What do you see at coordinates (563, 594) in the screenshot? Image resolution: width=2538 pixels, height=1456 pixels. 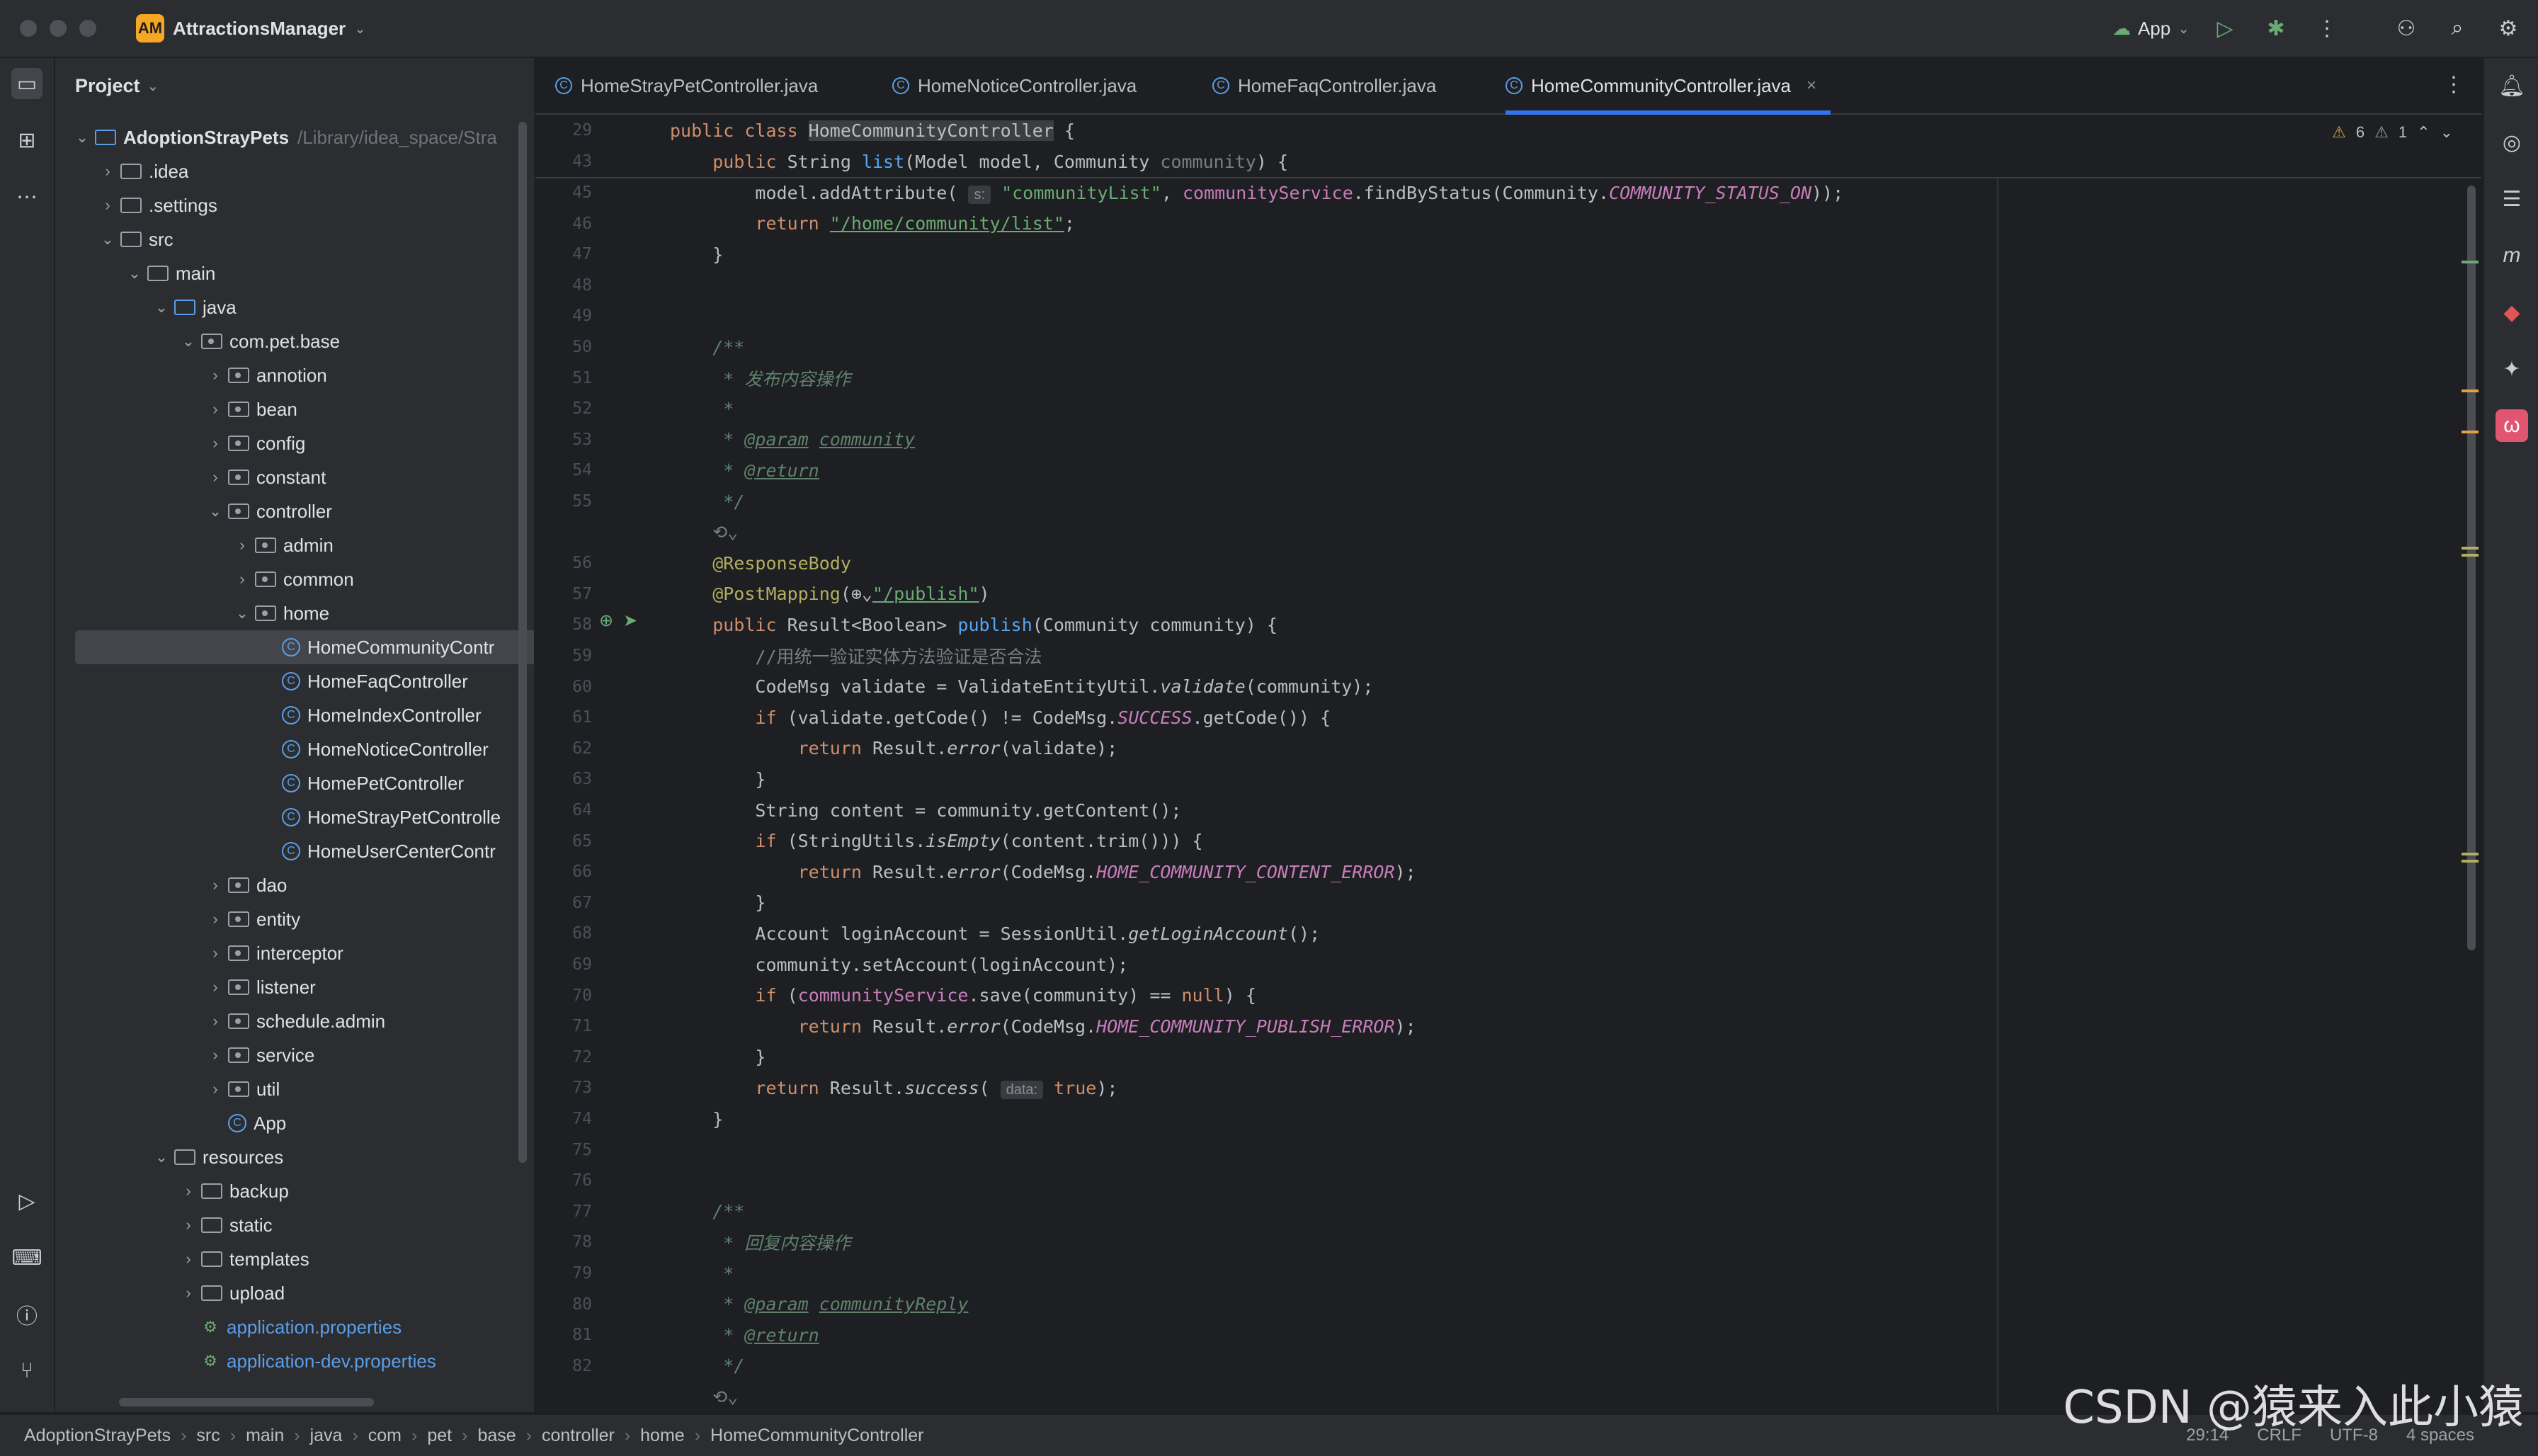 I see `line-number: 57` at bounding box center [563, 594].